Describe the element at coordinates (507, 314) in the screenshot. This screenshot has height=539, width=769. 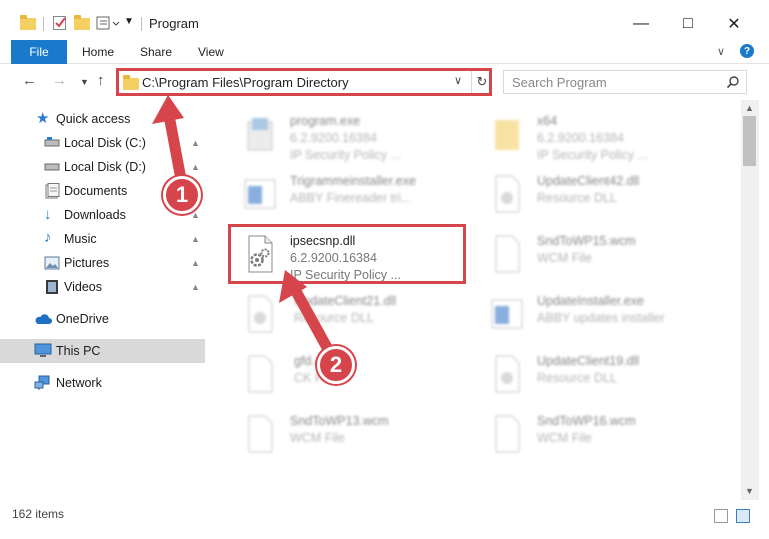
I see `installer-icon` at that location.